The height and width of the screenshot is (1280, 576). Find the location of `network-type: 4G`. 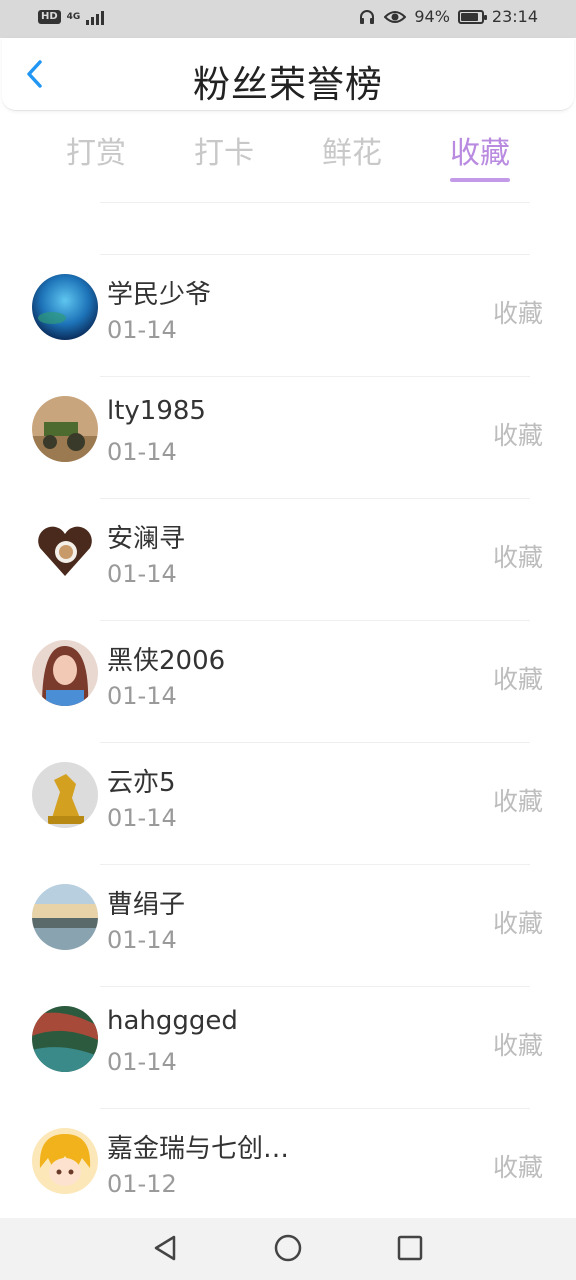

network-type: 4G is located at coordinates (73, 16).